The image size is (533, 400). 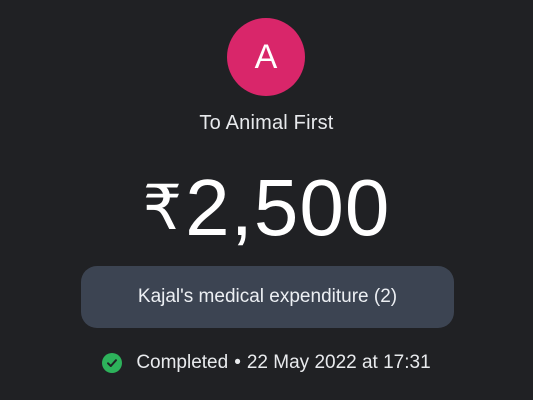 What do you see at coordinates (163, 208) in the screenshot?
I see `currency-symbol: ₹` at bounding box center [163, 208].